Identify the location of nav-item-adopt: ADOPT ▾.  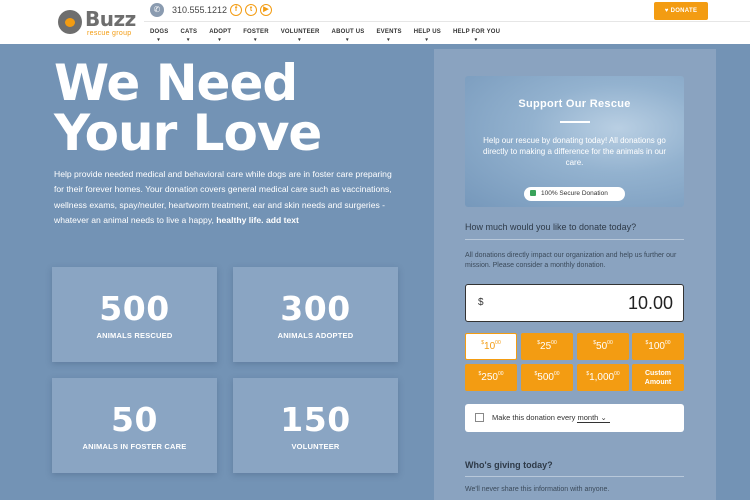
(220, 36).